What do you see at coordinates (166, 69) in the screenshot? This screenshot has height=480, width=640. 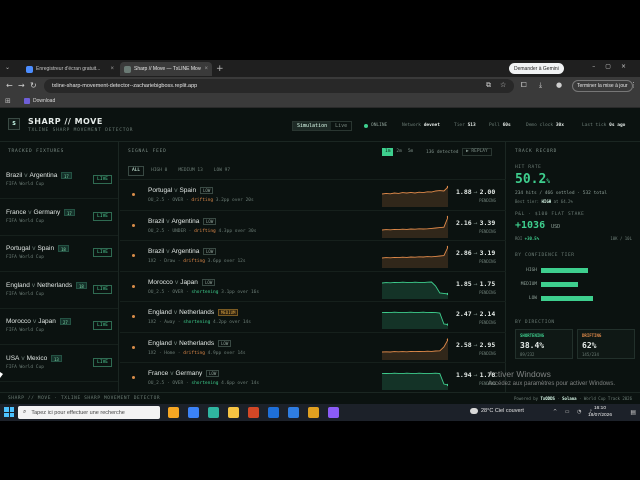 I see `browser-tab-sharp-move: Sharp // Move — TxLINE Move... ×` at bounding box center [166, 69].